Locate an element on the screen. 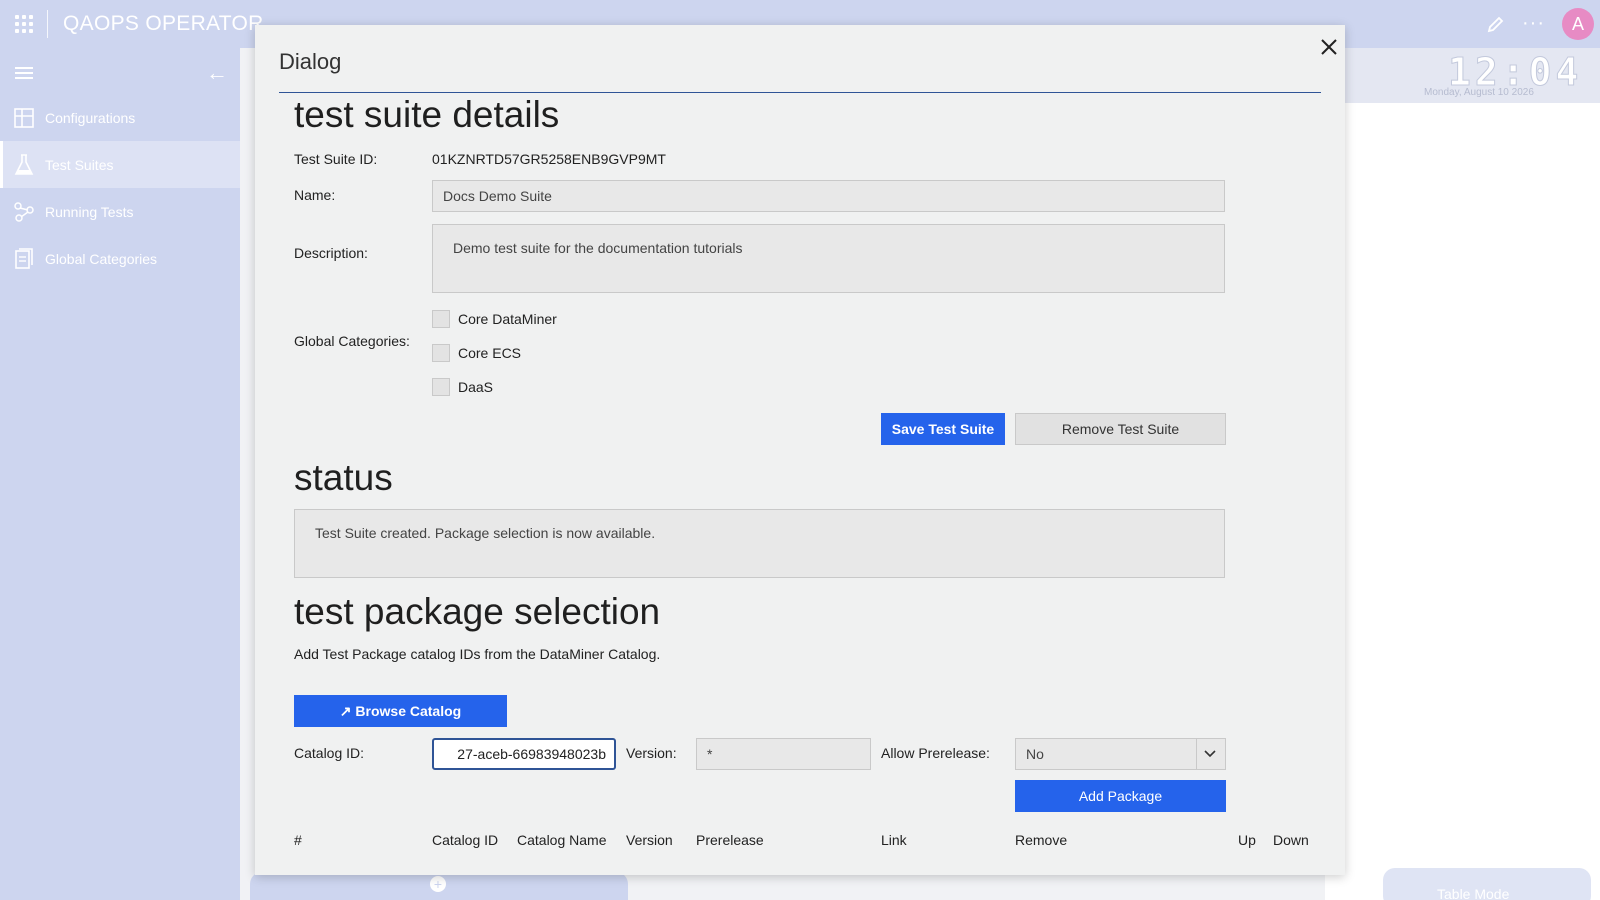  select-divider is located at coordinates (1196, 754).